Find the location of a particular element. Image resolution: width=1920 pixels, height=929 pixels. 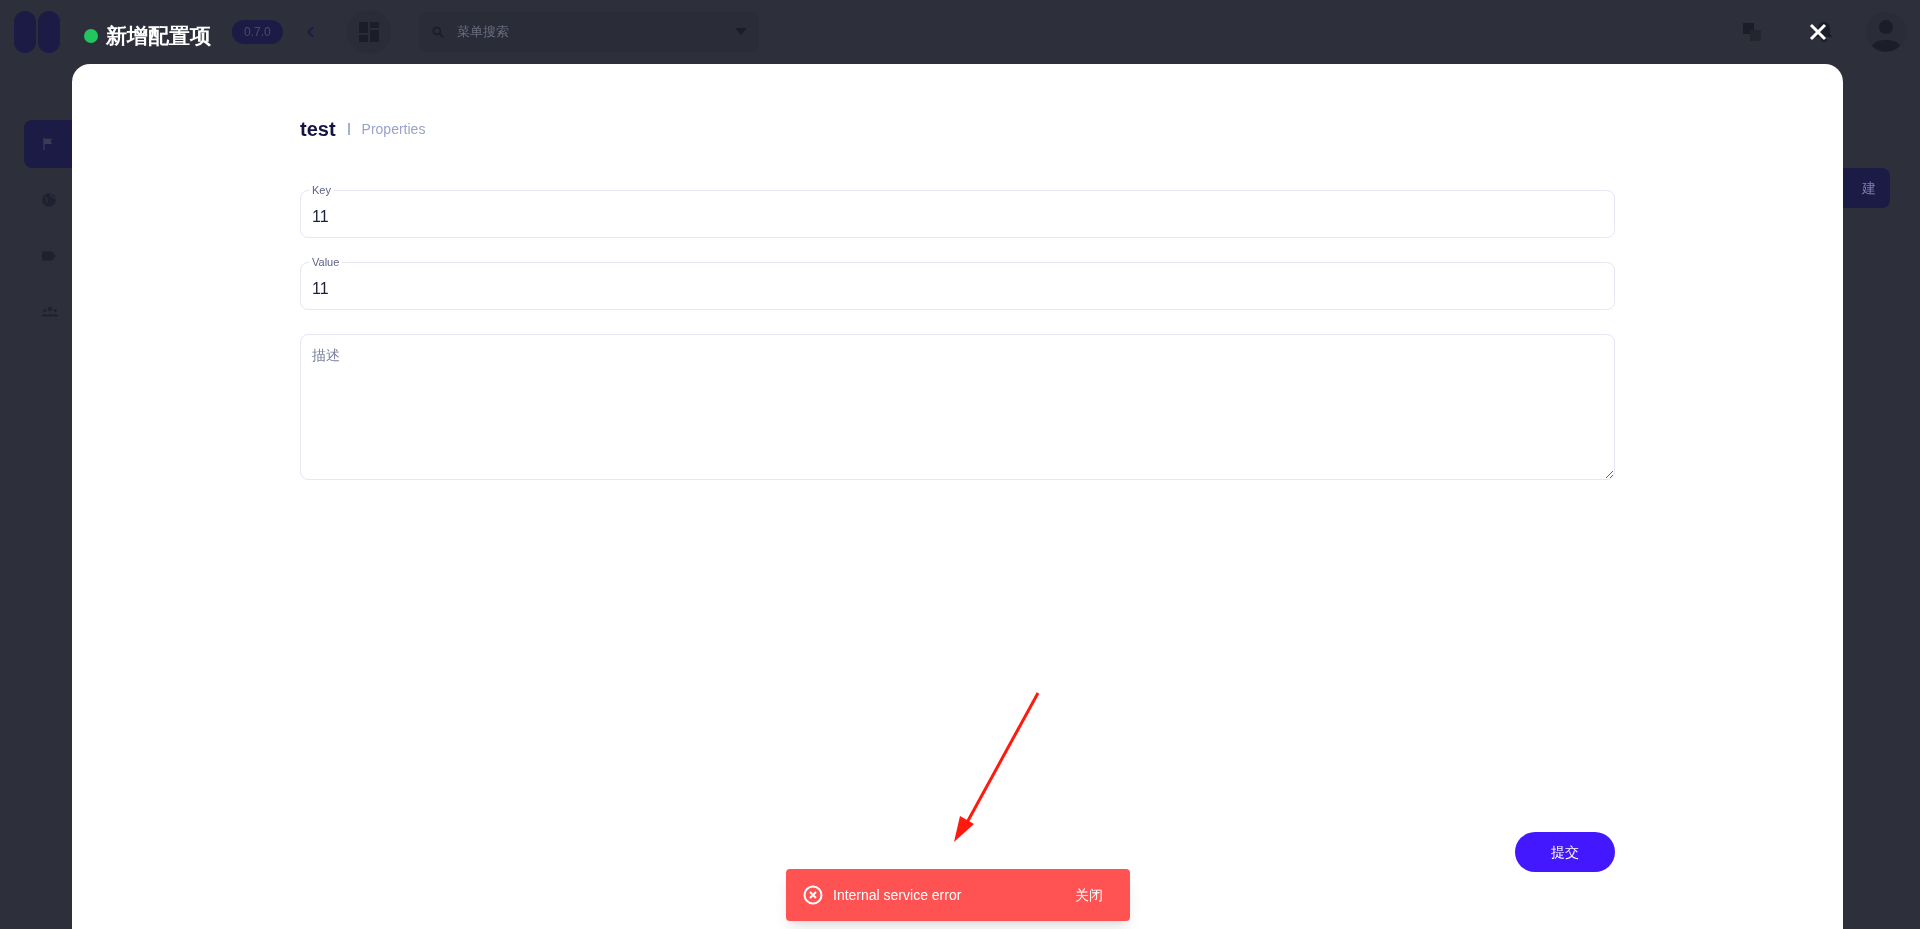

error-icon is located at coordinates (813, 895).